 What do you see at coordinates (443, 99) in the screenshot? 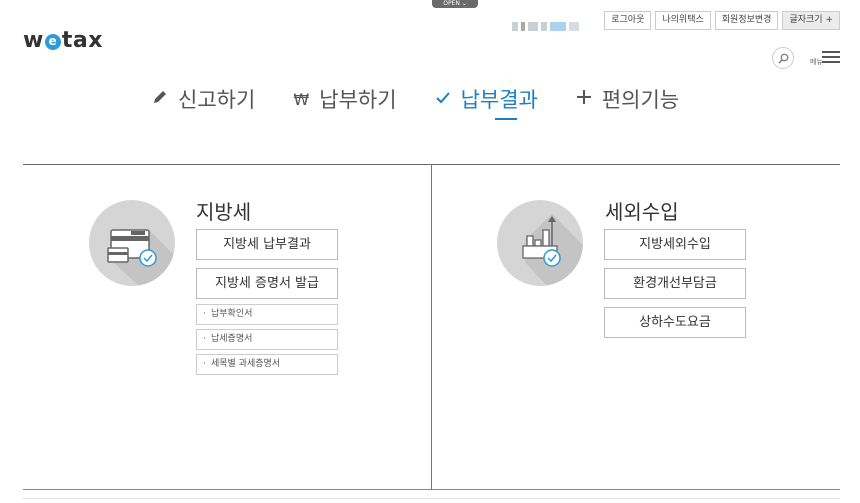
I see `check-icon` at bounding box center [443, 99].